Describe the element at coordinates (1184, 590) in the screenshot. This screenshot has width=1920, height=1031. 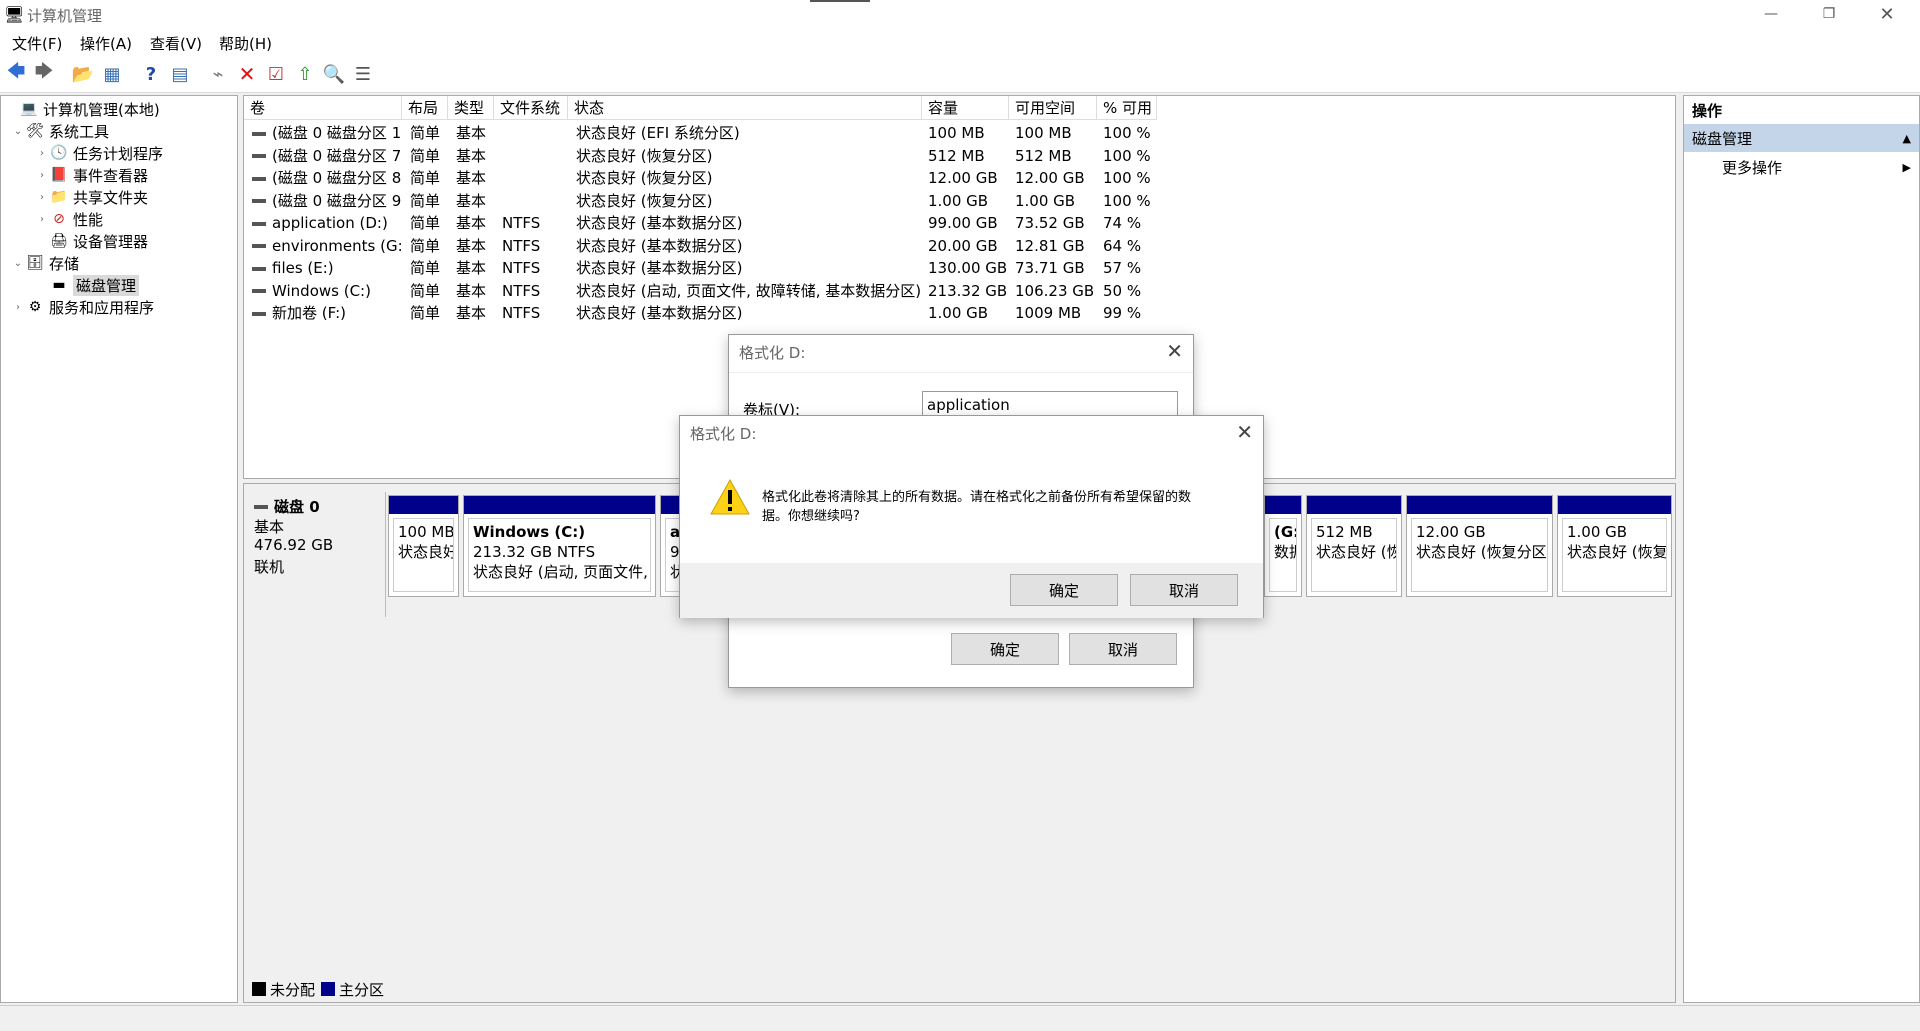
I see `confirm-cancel-button: 取消` at that location.